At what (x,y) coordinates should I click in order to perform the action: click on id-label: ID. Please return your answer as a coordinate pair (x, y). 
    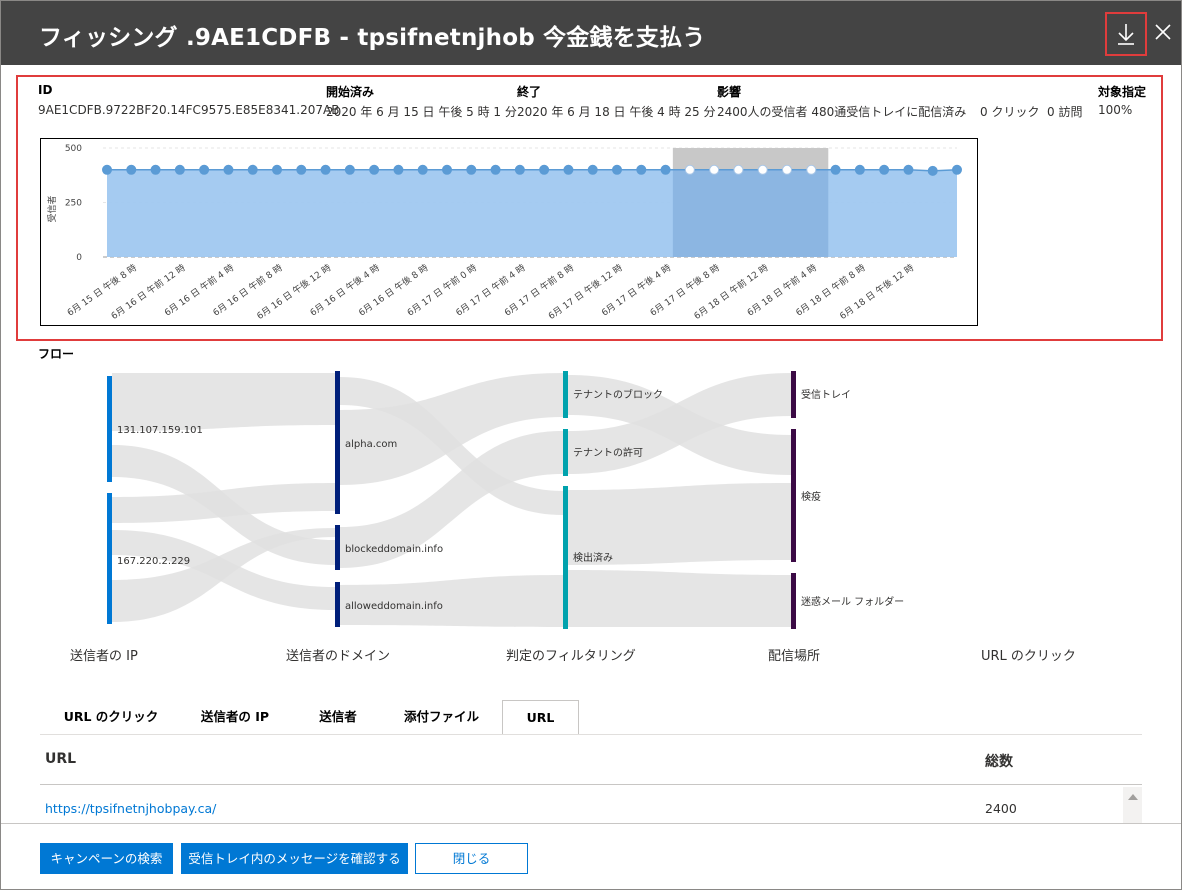
    Looking at the image, I should click on (45, 90).